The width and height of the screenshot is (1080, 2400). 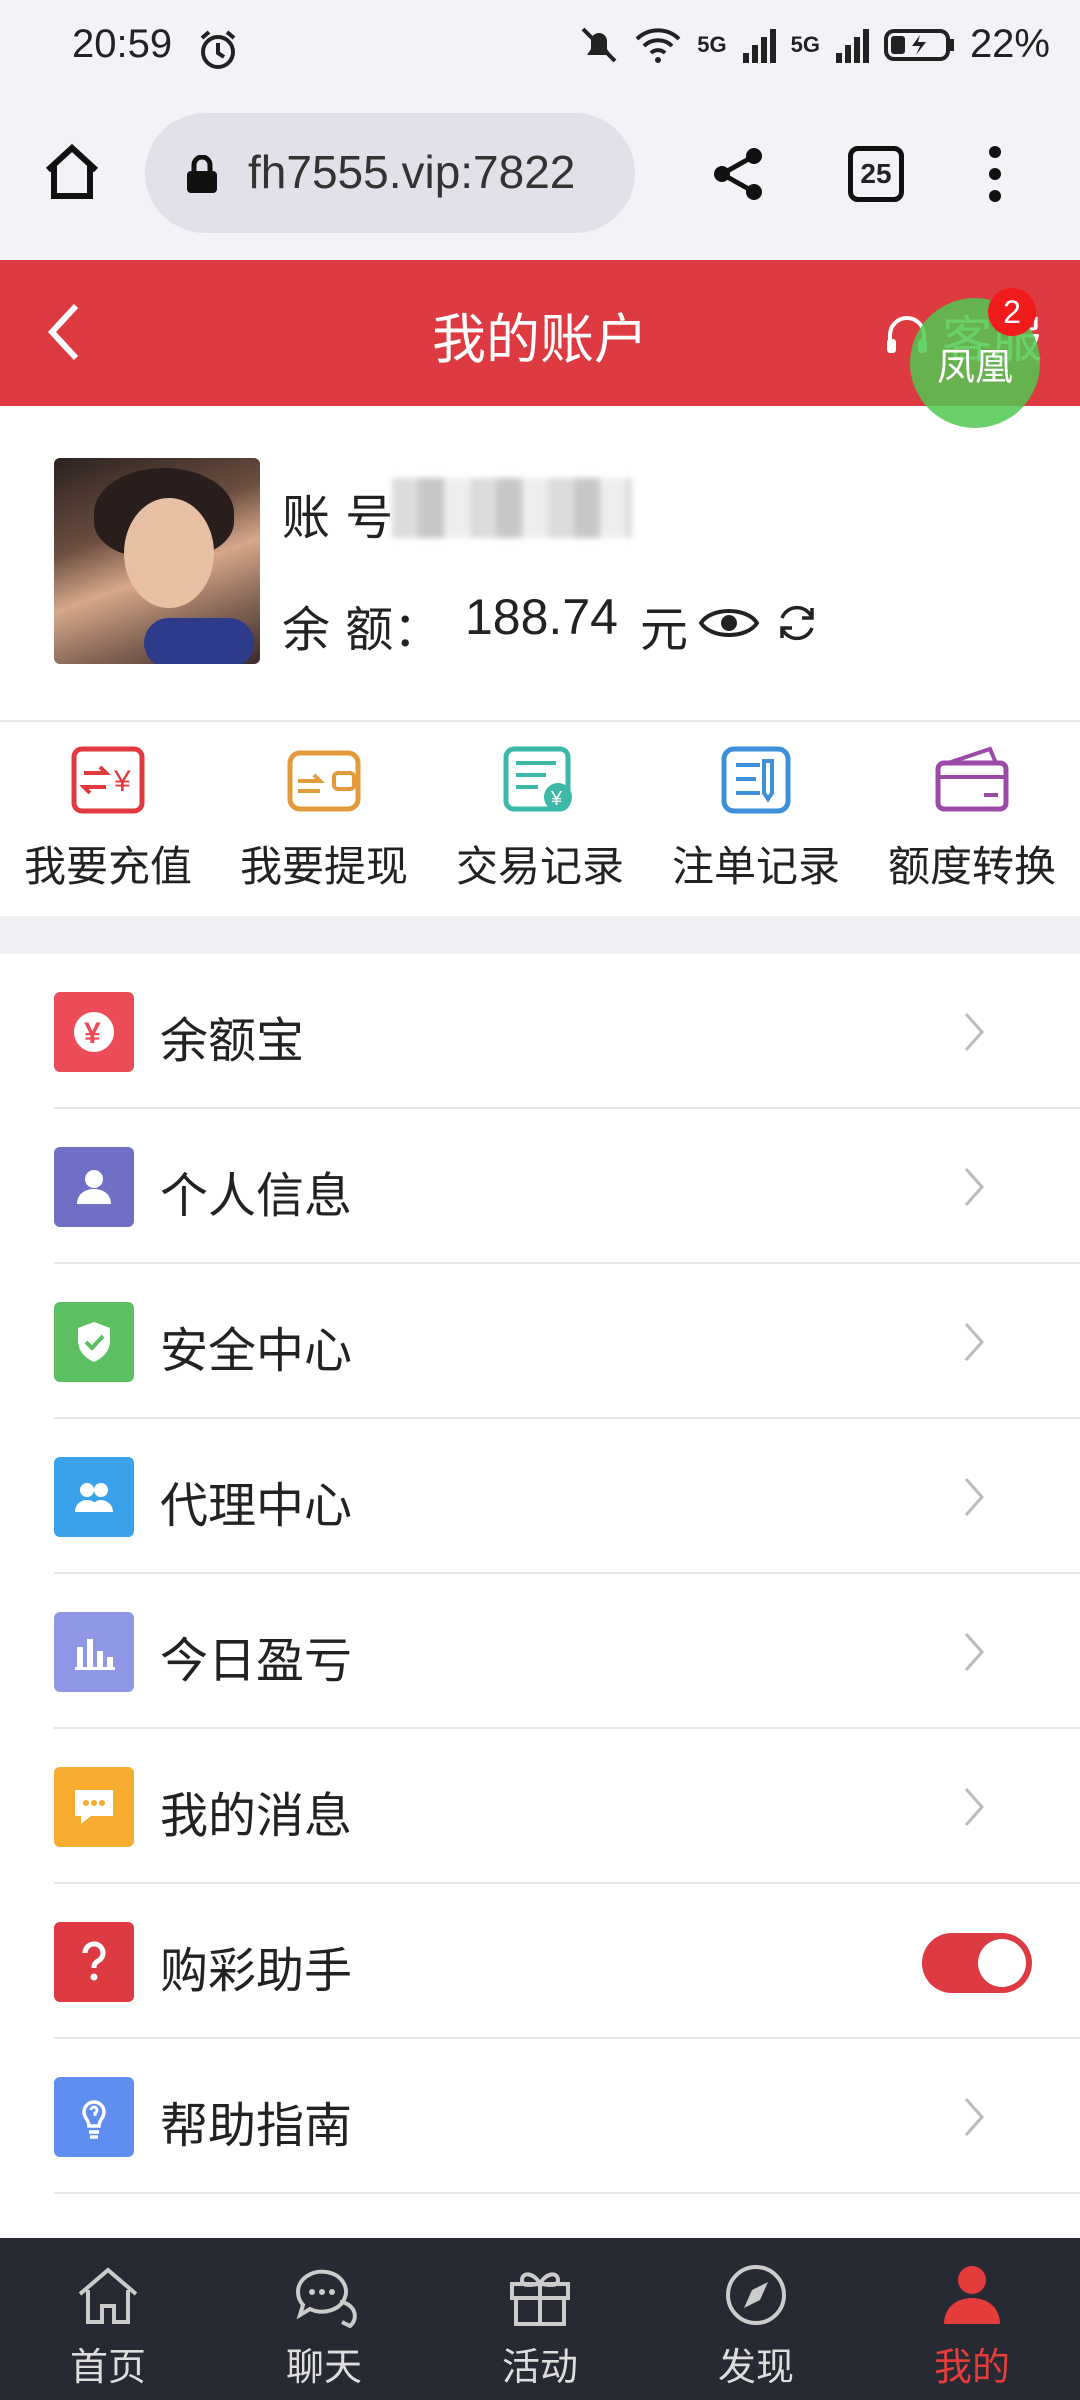 I want to click on quick-action-recharge: ¥ 我要充值, so click(x=108, y=819).